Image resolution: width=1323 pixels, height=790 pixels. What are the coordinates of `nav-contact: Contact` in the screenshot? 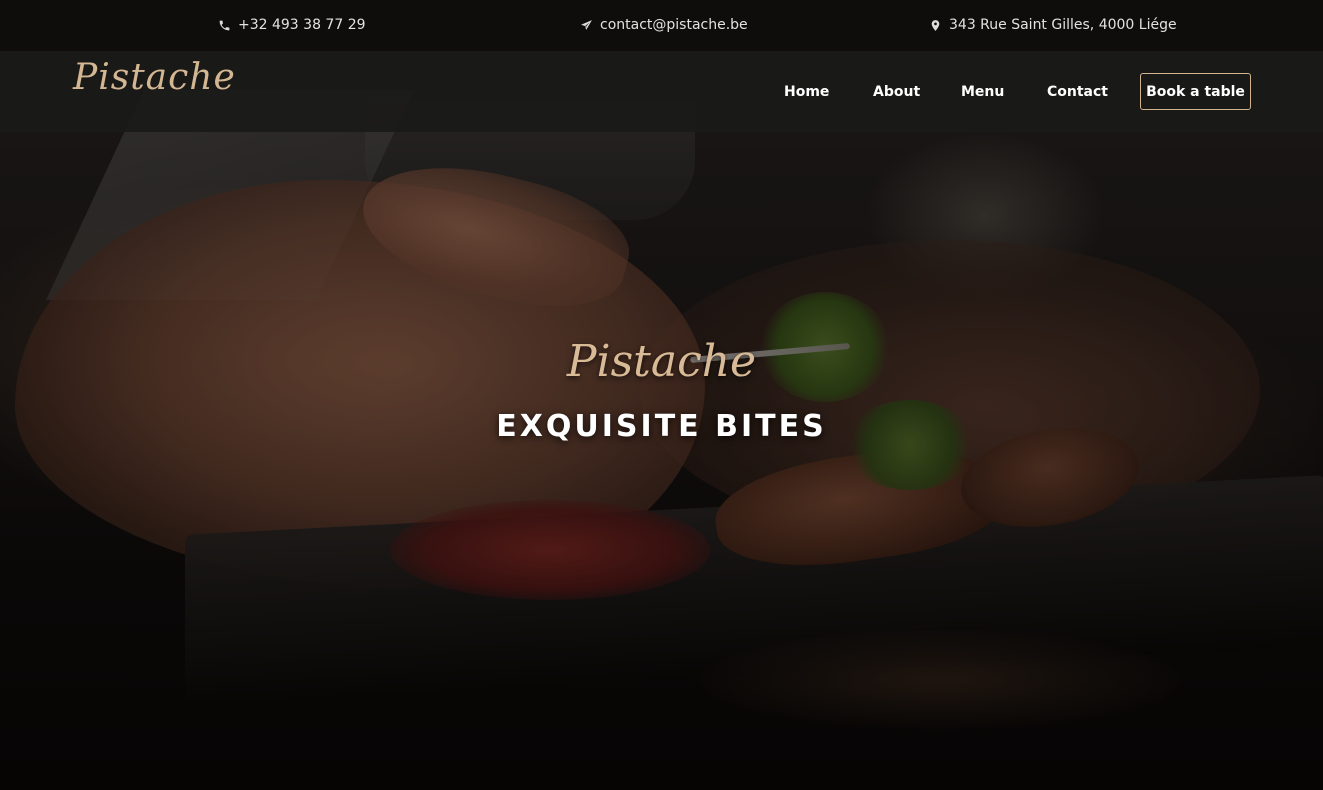 It's located at (1077, 92).